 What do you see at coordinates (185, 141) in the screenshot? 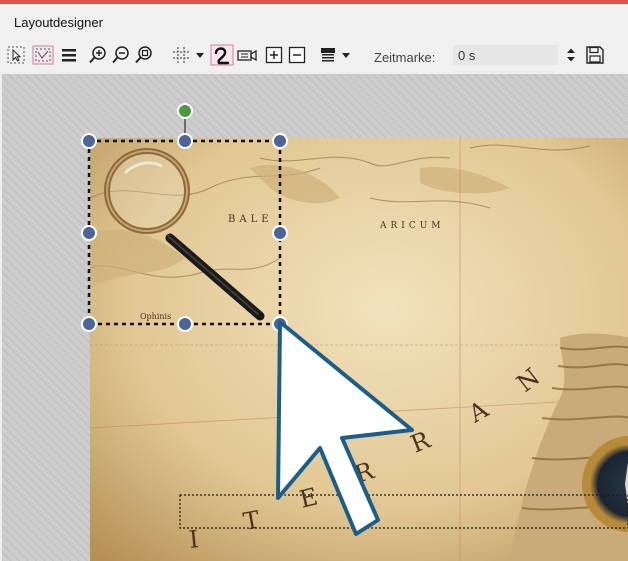
I see `resize-handle-top` at bounding box center [185, 141].